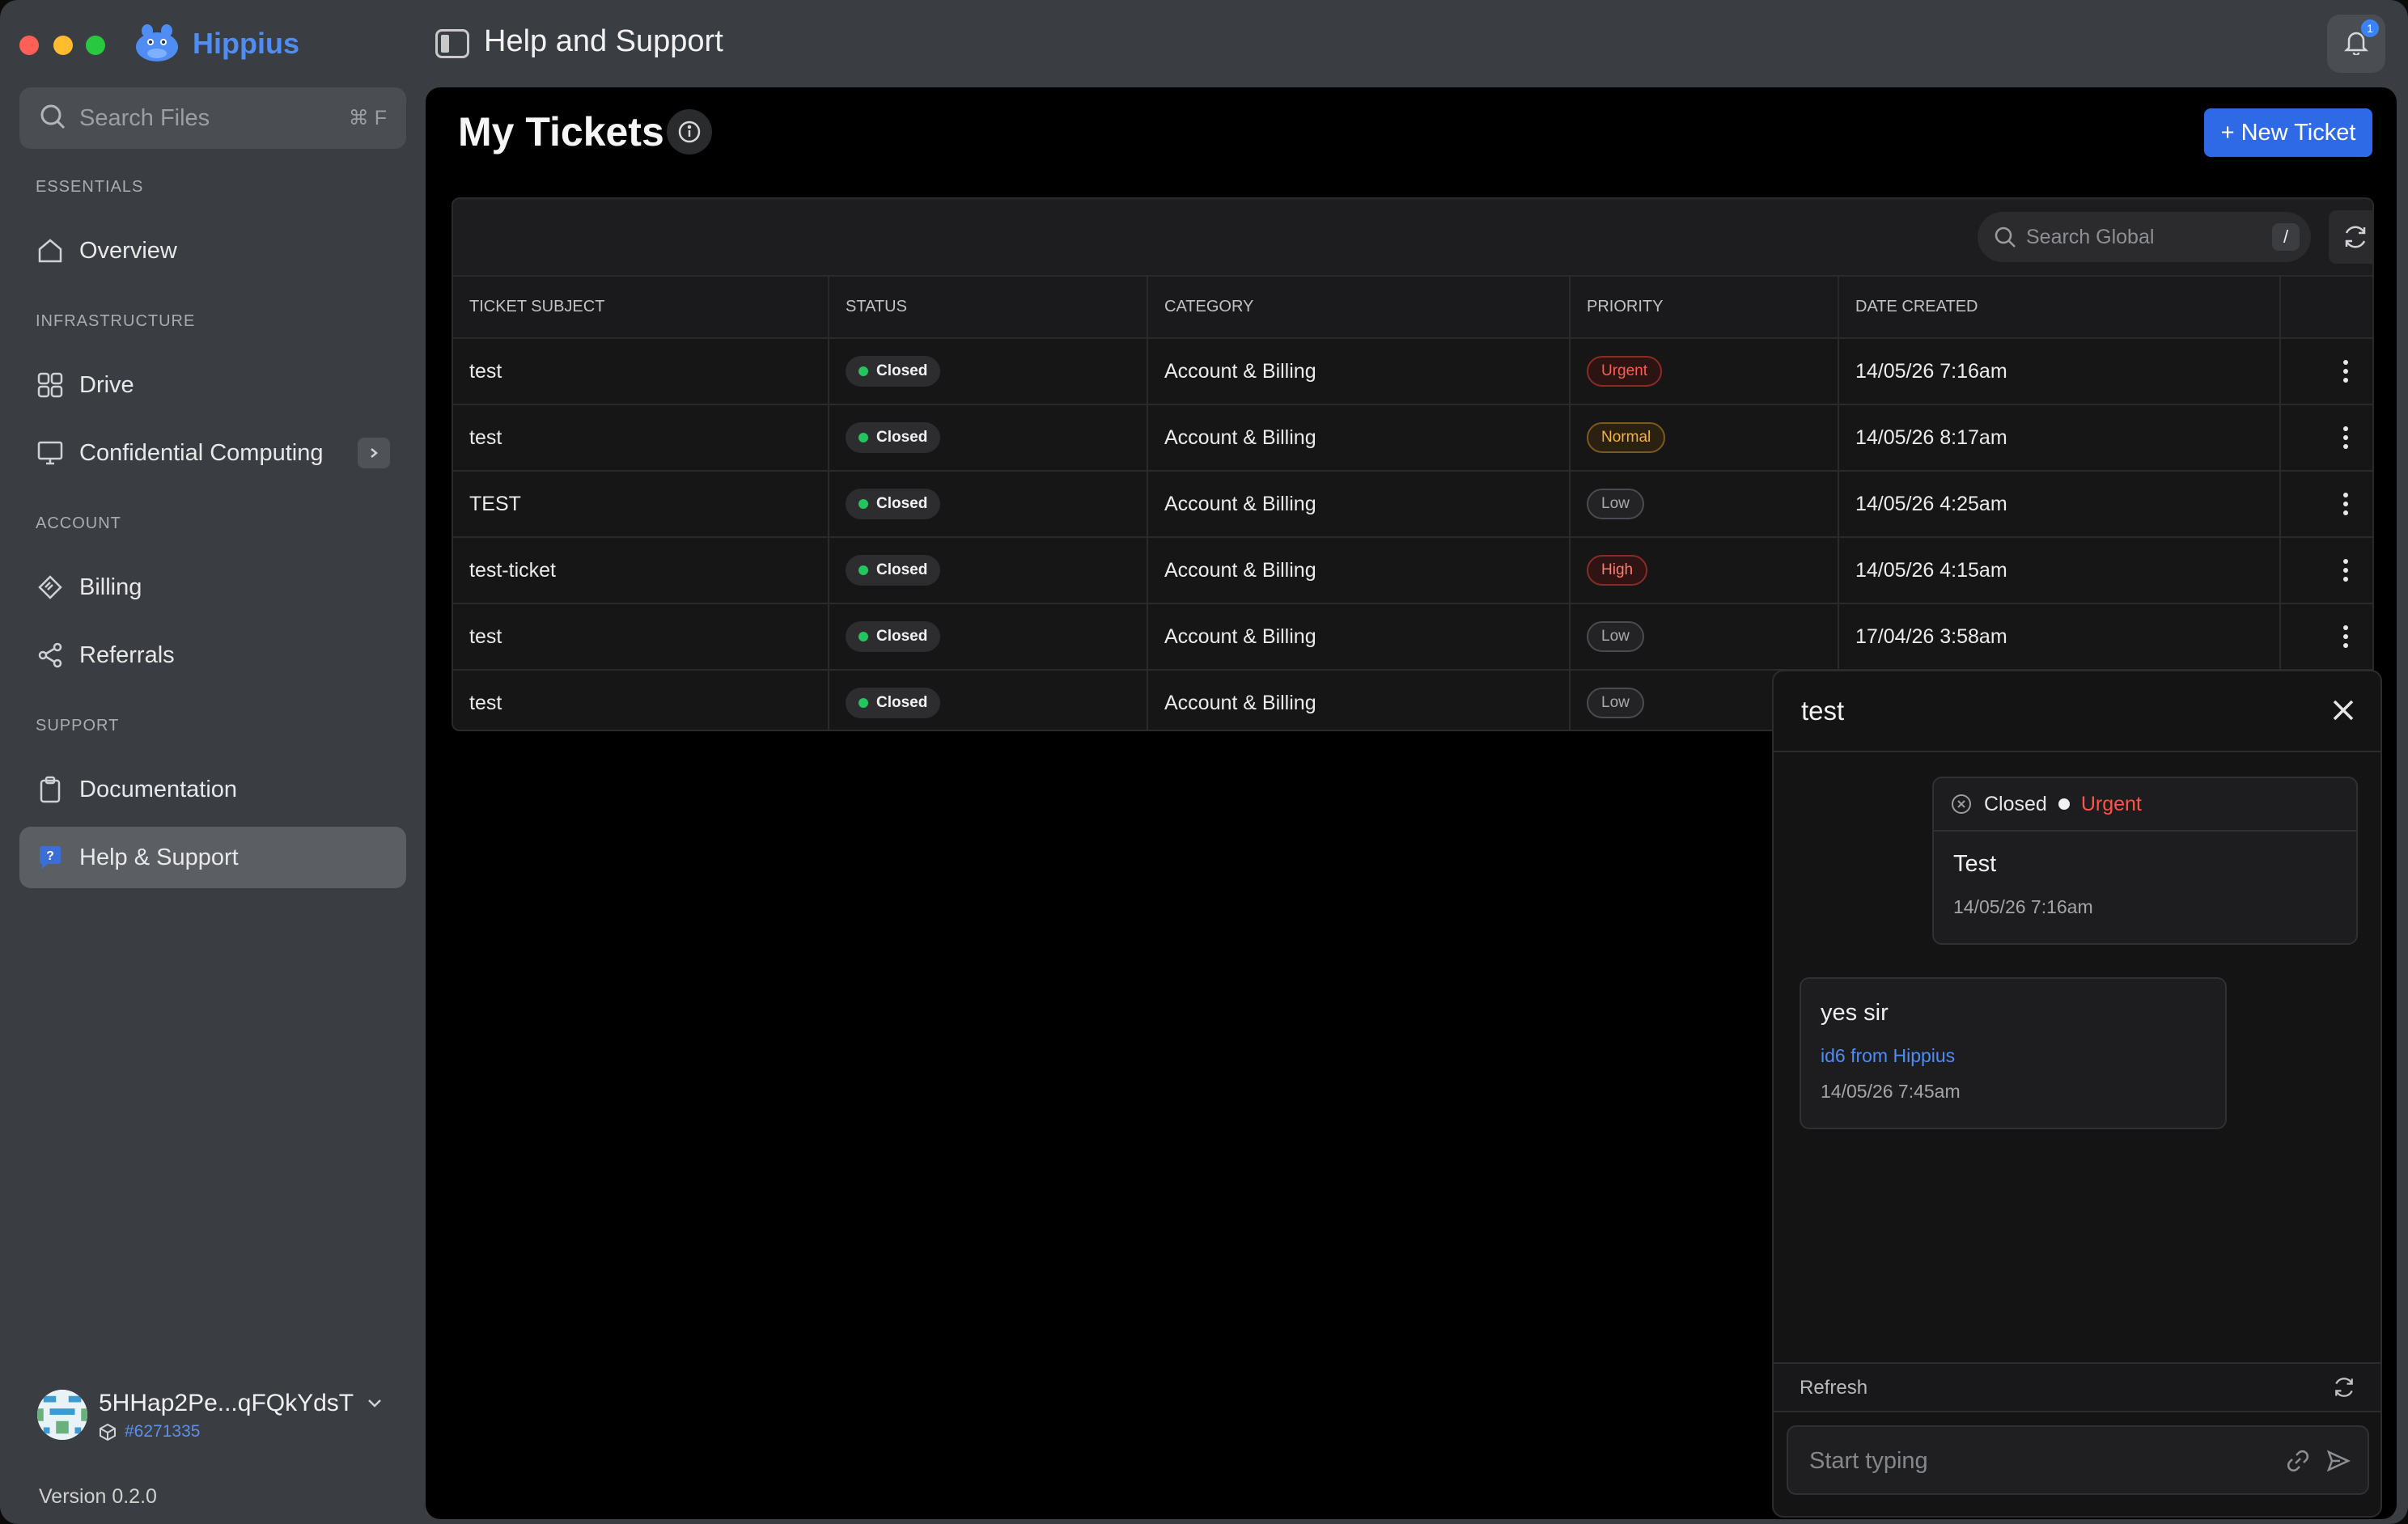 The width and height of the screenshot is (2408, 1524). Describe the element at coordinates (127, 654) in the screenshot. I see `sidebar-item-label: Referrals` at that location.